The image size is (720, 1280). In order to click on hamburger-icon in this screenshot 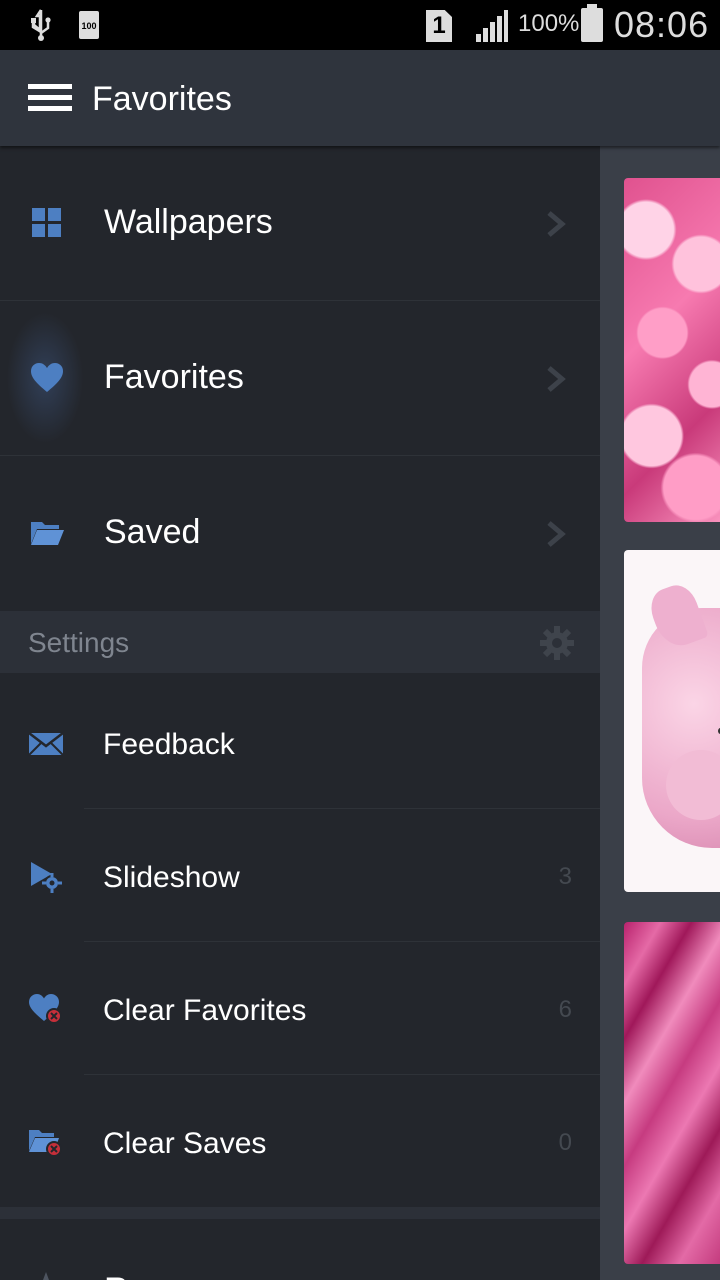, I will do `click(51, 99)`.